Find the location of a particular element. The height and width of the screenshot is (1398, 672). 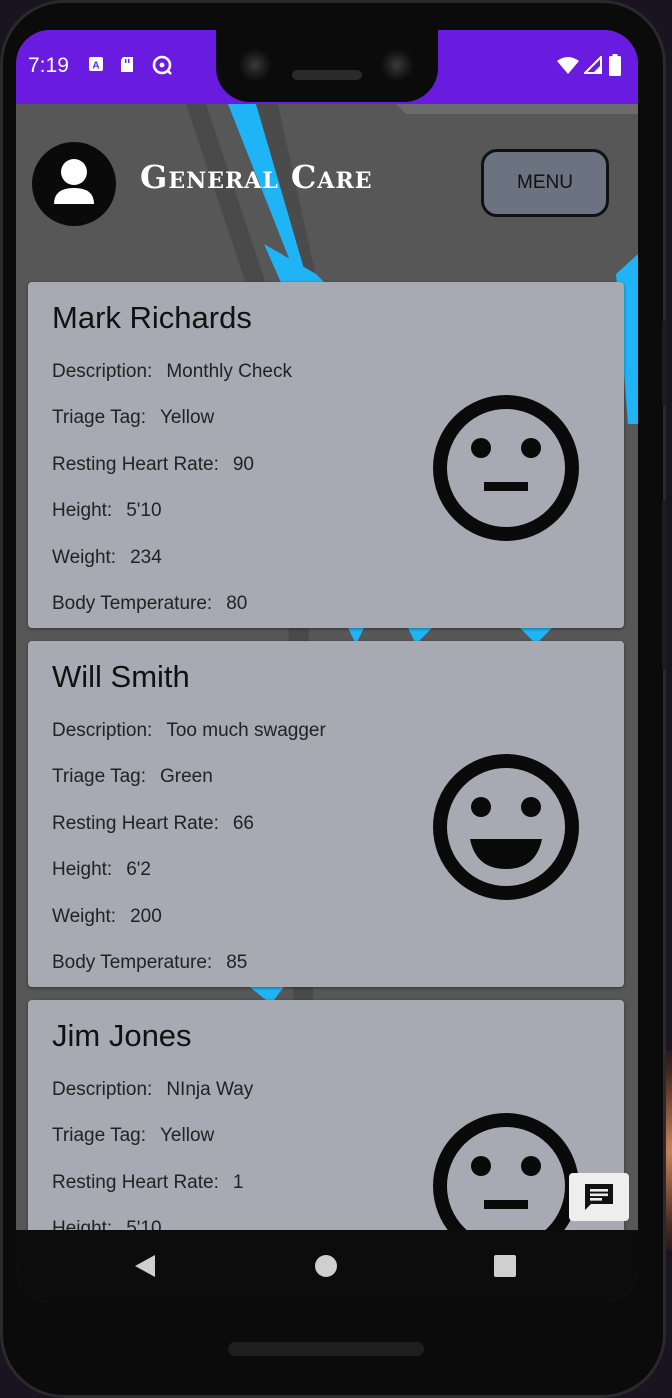

weight-row: Weight: 234 is located at coordinates (107, 557).